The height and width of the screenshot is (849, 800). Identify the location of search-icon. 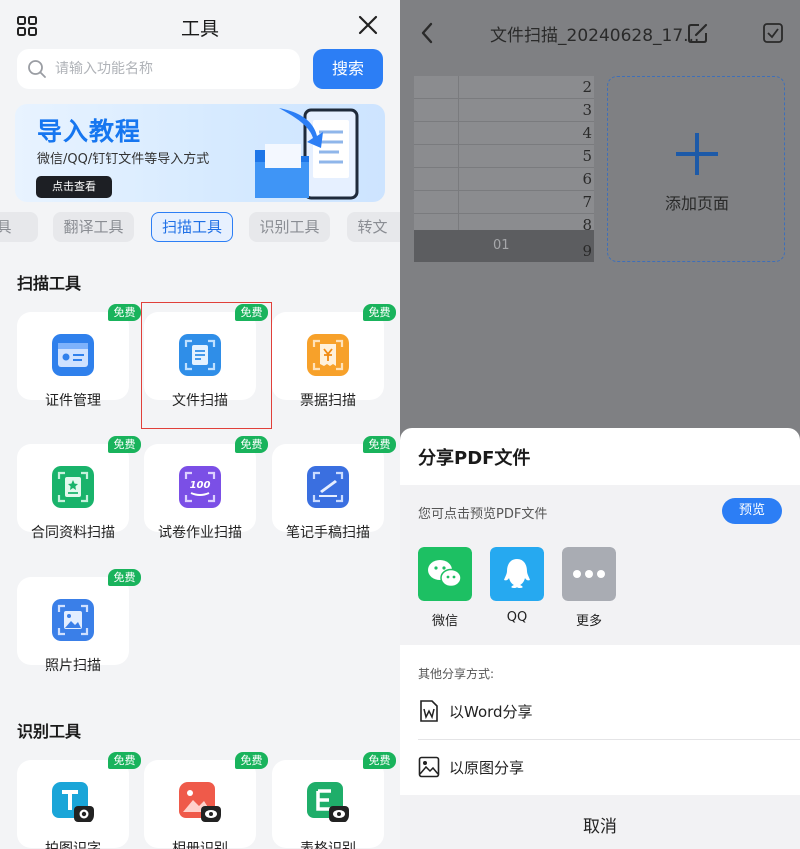
(37, 69).